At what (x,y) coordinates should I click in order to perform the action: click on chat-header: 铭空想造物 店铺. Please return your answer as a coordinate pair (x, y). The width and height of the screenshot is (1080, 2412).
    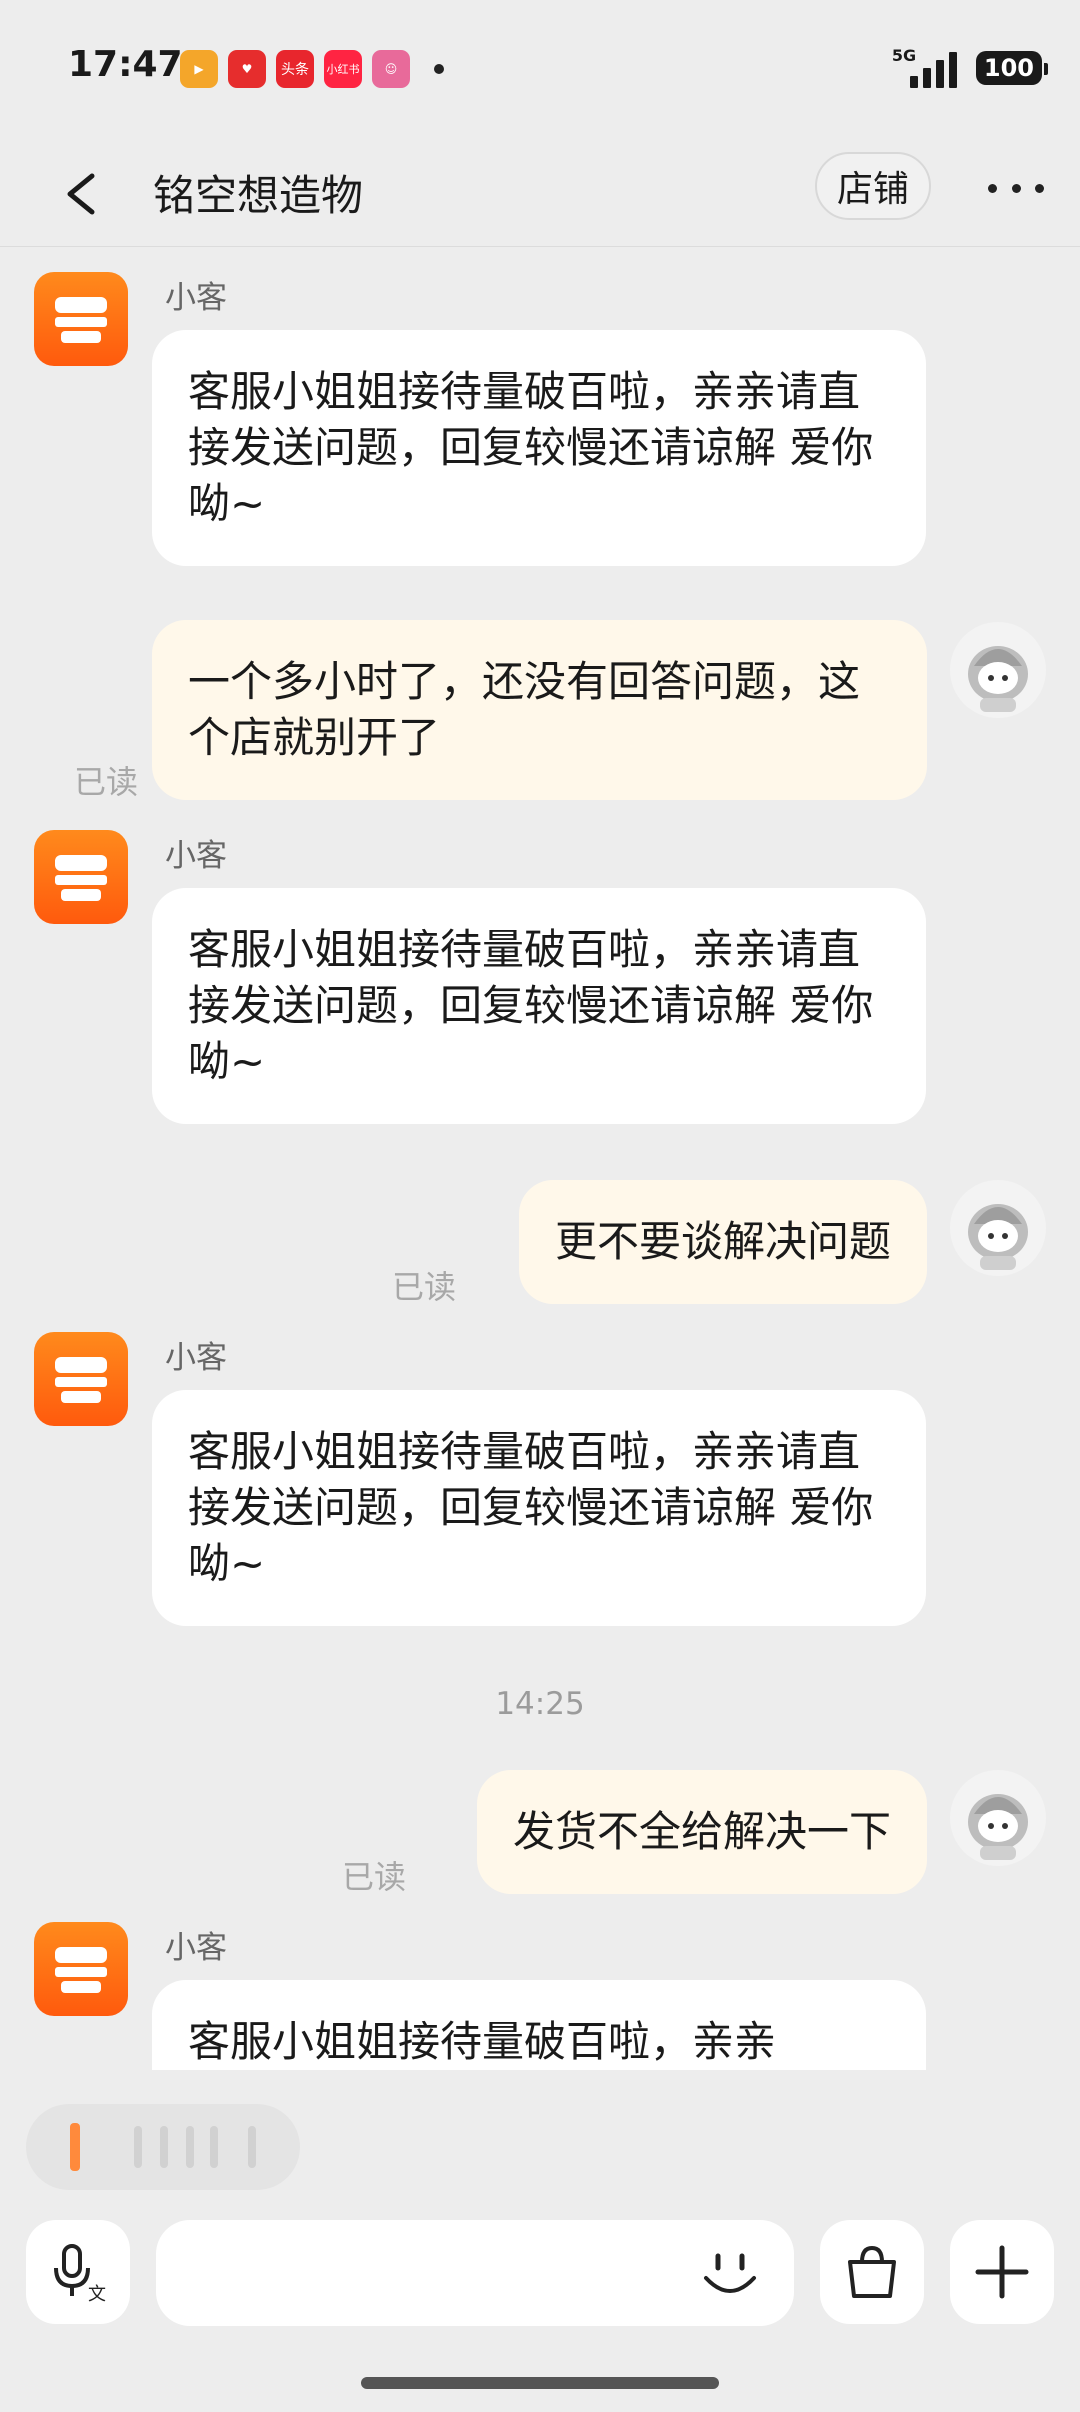
    Looking at the image, I should click on (540, 193).